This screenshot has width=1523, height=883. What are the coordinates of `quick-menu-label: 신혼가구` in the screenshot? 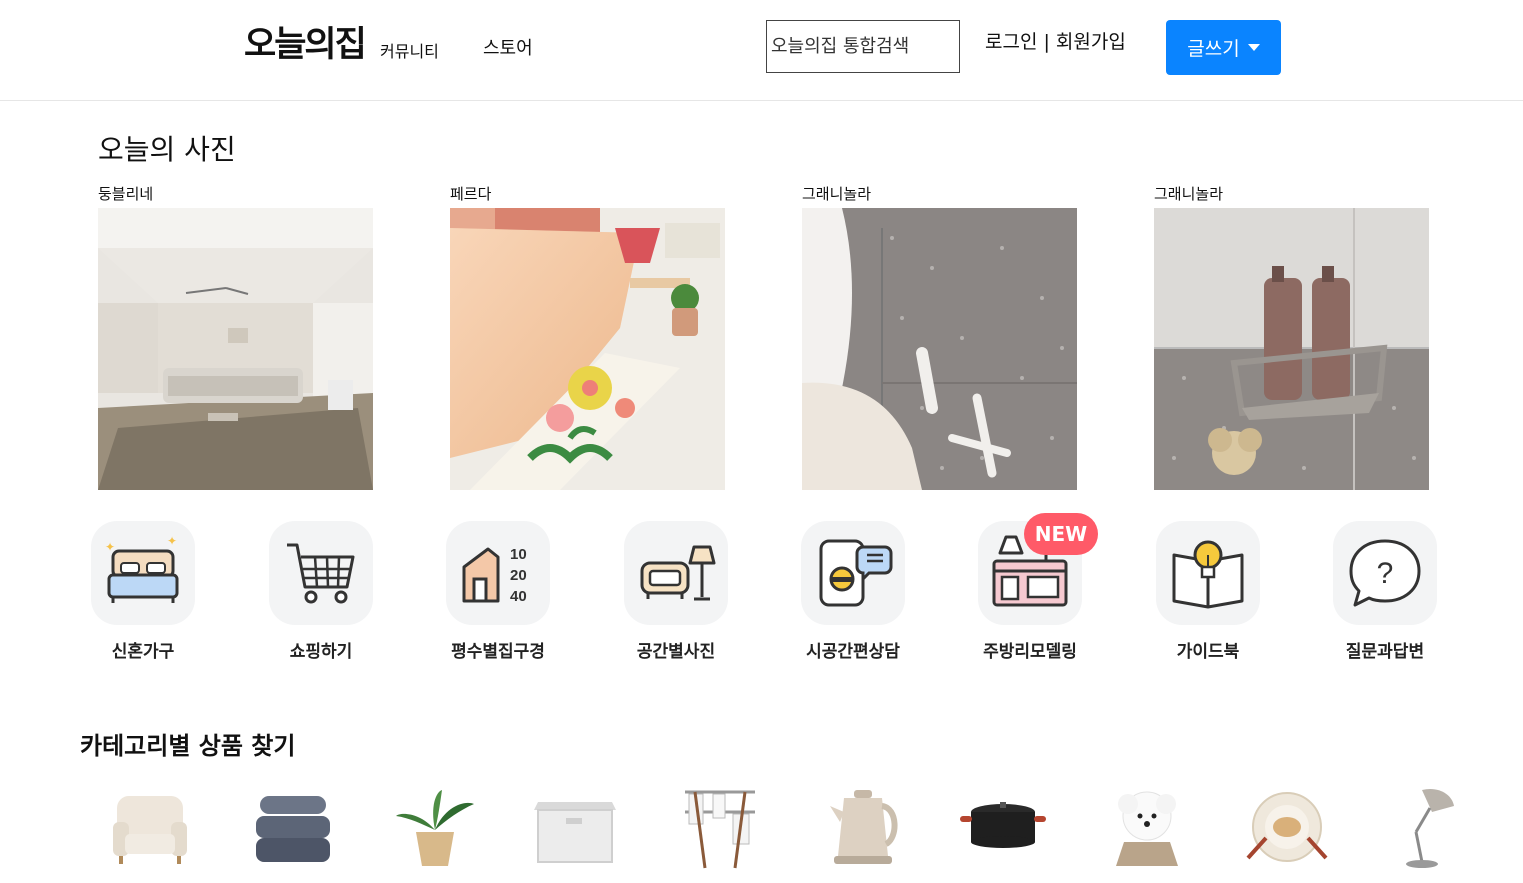 It's located at (143, 652).